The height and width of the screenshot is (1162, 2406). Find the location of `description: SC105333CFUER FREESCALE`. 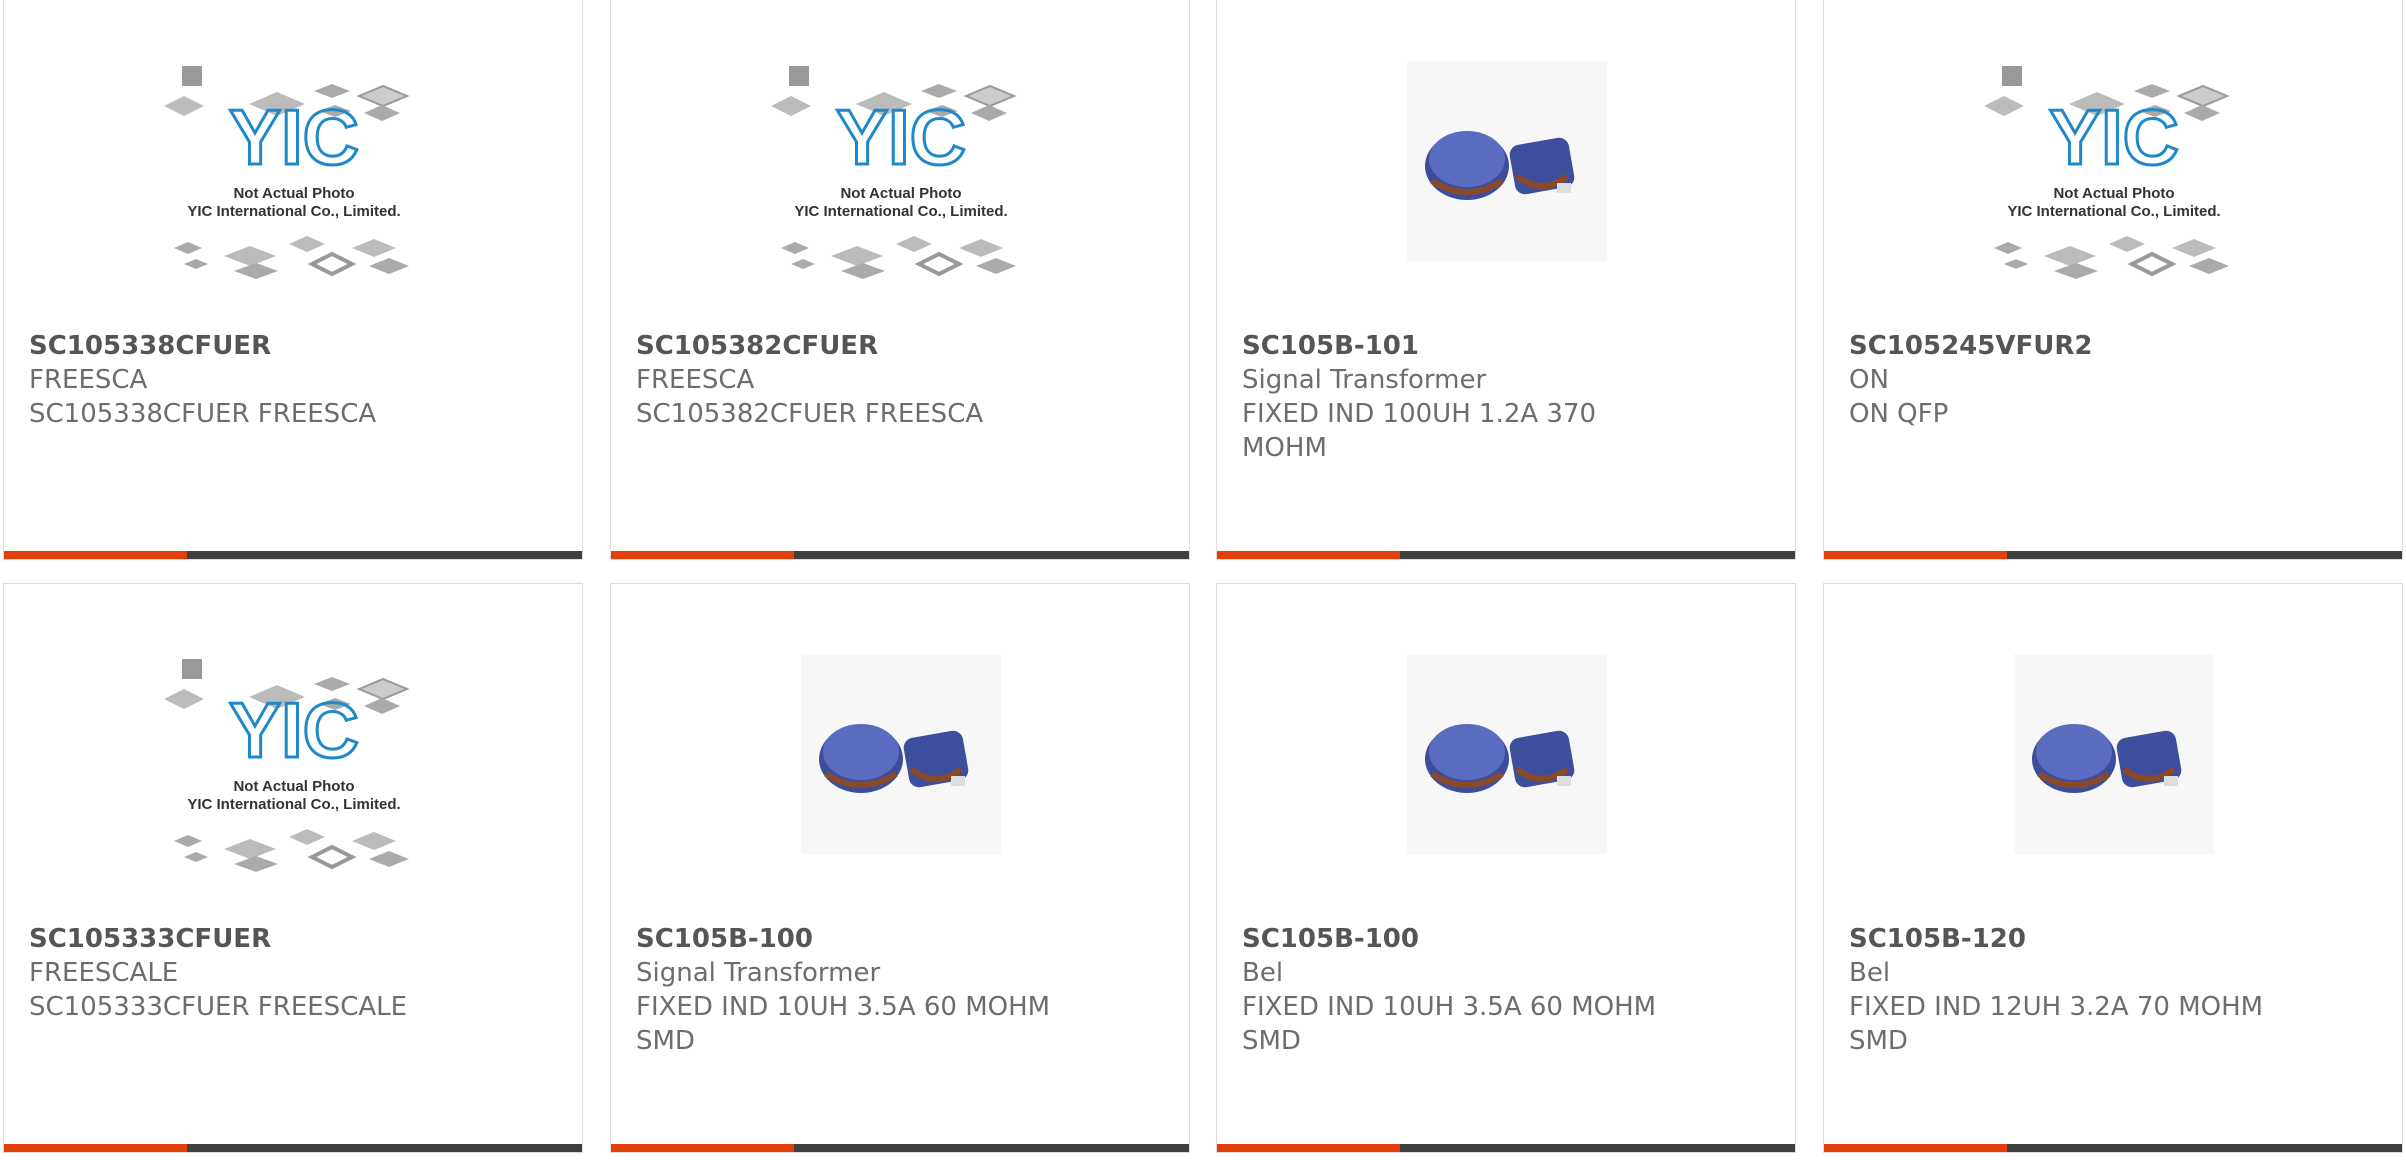

description: SC105333CFUER FREESCALE is located at coordinates (218, 1007).